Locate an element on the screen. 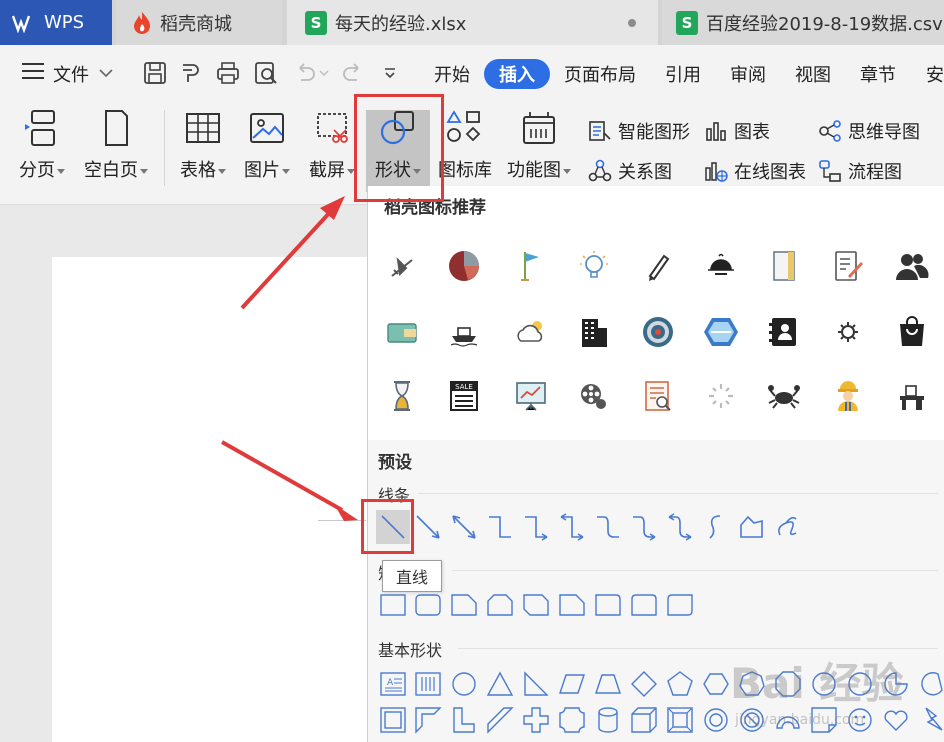 This screenshot has width=944, height=742. menu-review: 审阅 is located at coordinates (748, 74).